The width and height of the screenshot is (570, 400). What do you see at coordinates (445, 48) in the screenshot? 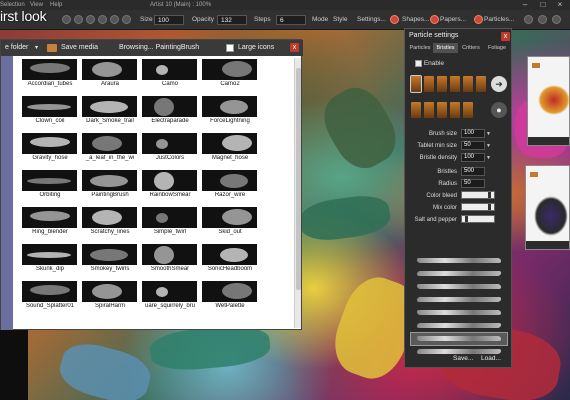
I see `tab-bristles: Bristles` at bounding box center [445, 48].